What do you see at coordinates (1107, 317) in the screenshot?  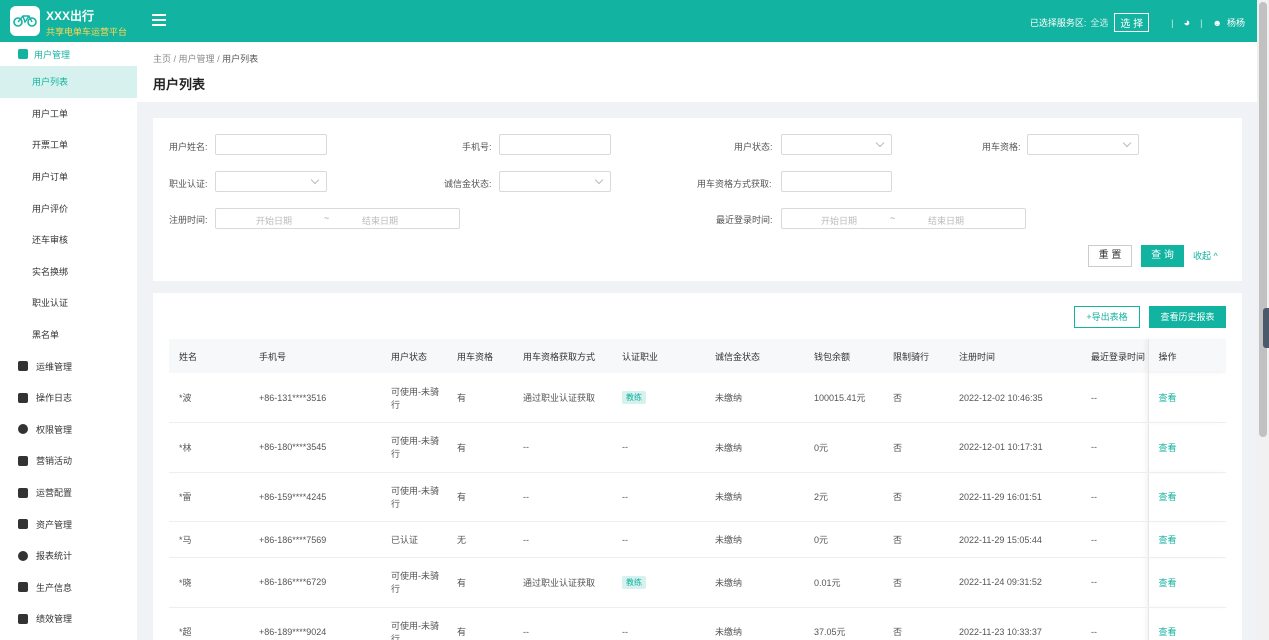 I see `export-button: +导出表格` at bounding box center [1107, 317].